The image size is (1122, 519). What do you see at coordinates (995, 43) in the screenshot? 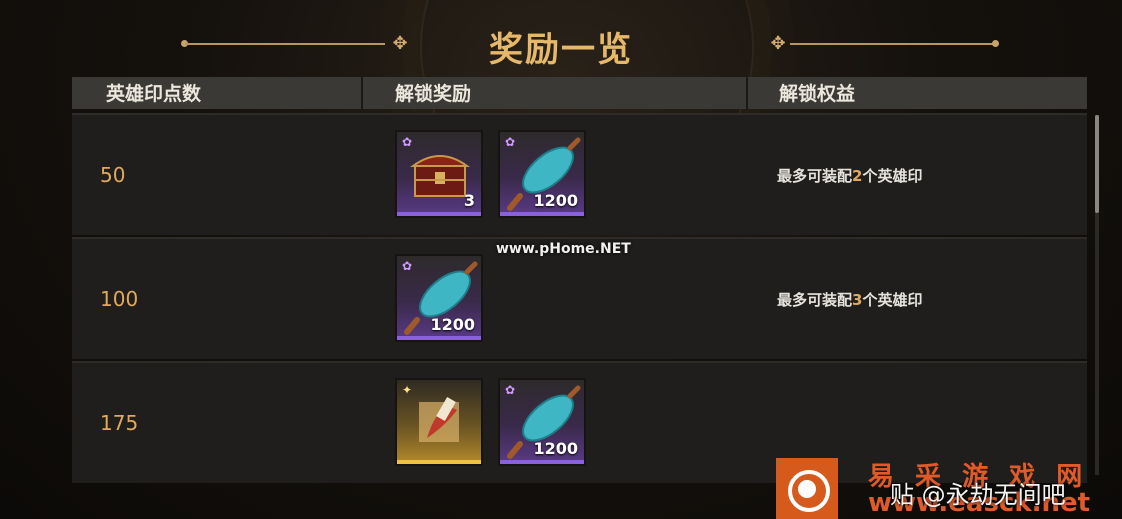
I see `deco-dot` at bounding box center [995, 43].